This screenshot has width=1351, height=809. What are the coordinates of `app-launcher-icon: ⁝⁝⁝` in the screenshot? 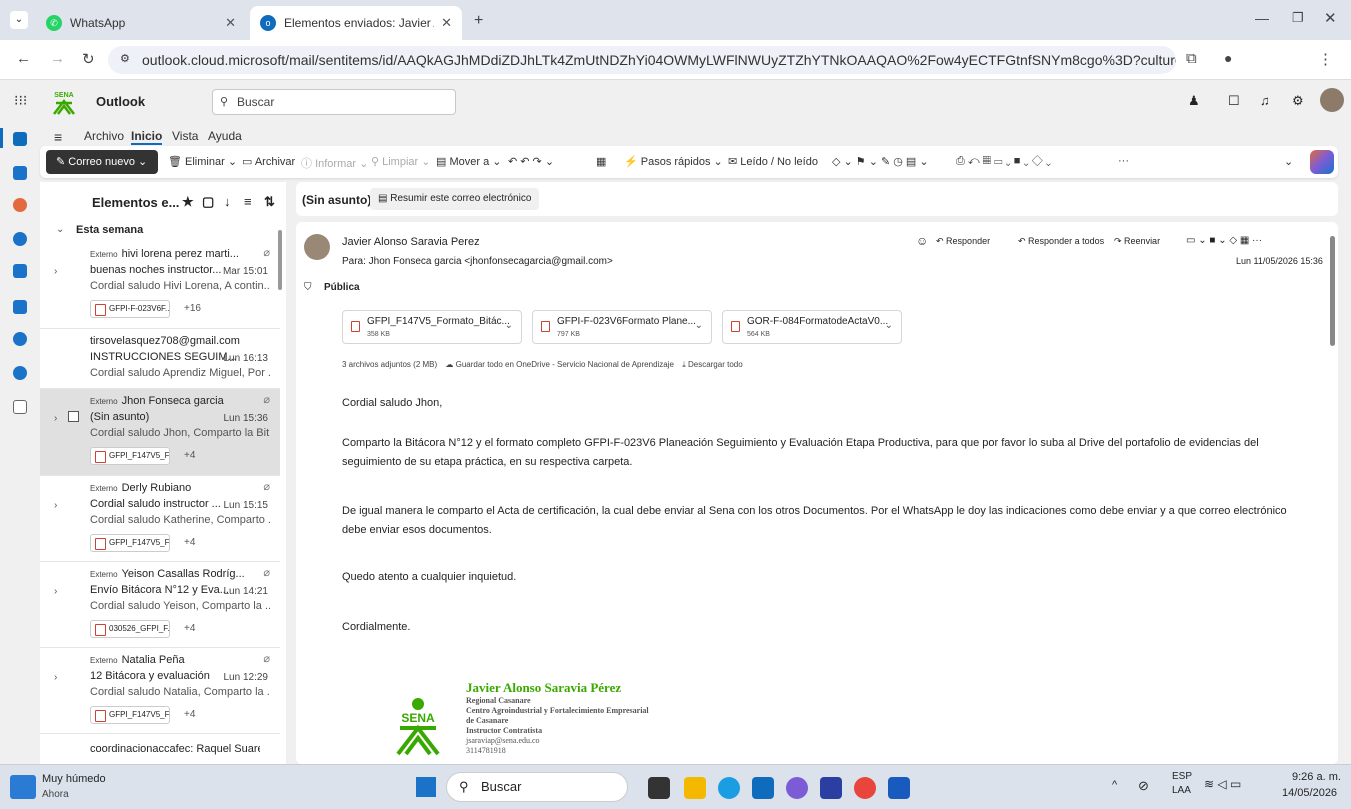 It's located at (20, 100).